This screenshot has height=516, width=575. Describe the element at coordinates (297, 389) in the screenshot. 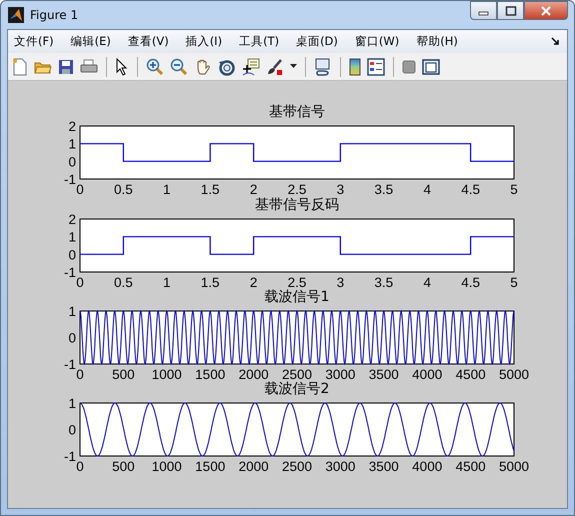

I see `chart-title: 载波信号2` at that location.